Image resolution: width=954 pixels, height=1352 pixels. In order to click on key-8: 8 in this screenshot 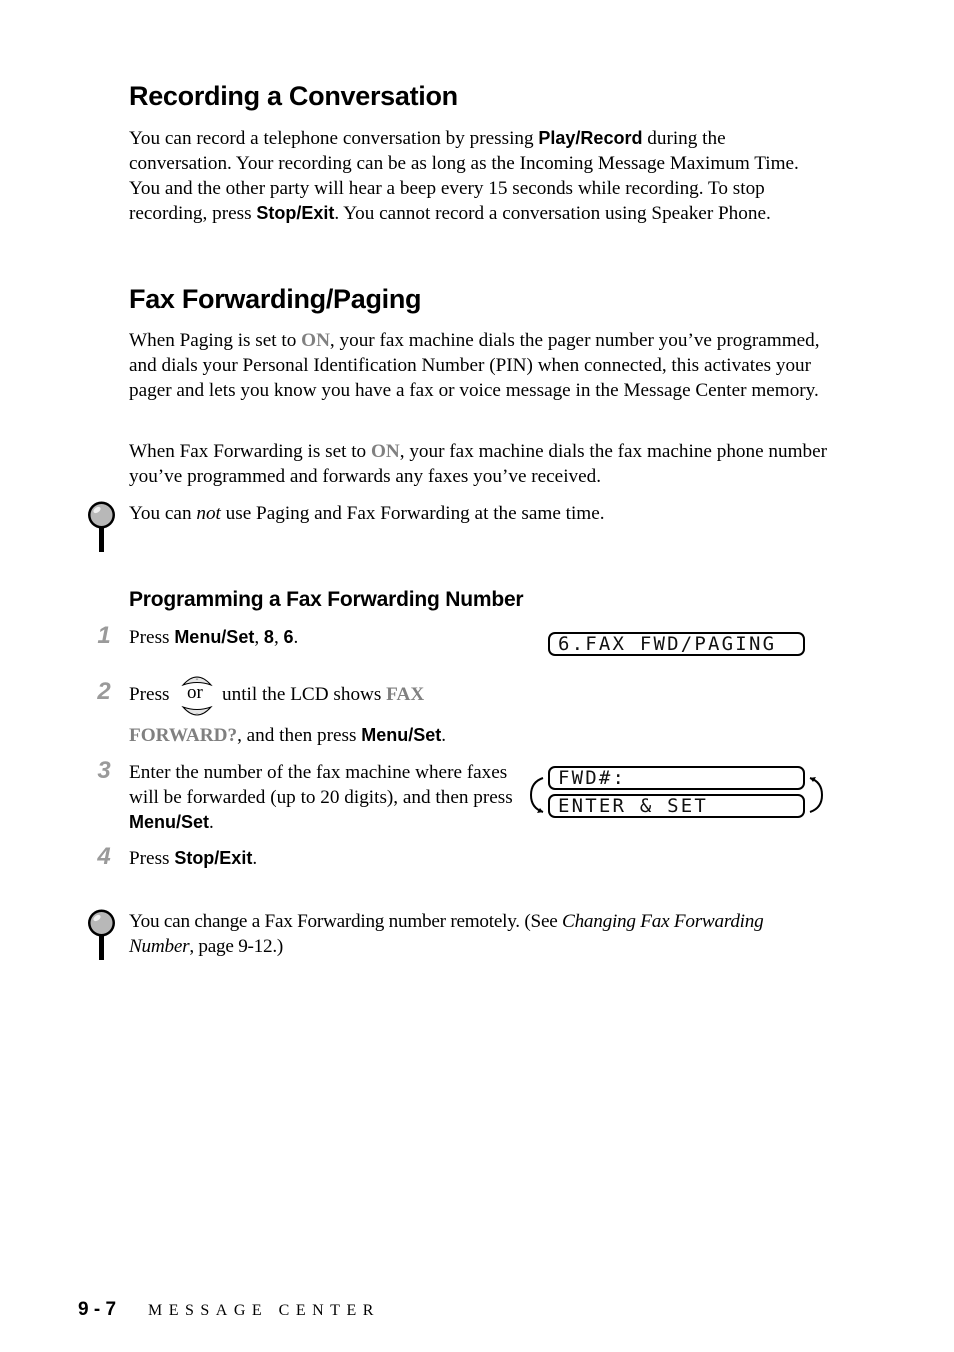, I will do `click(268, 637)`.